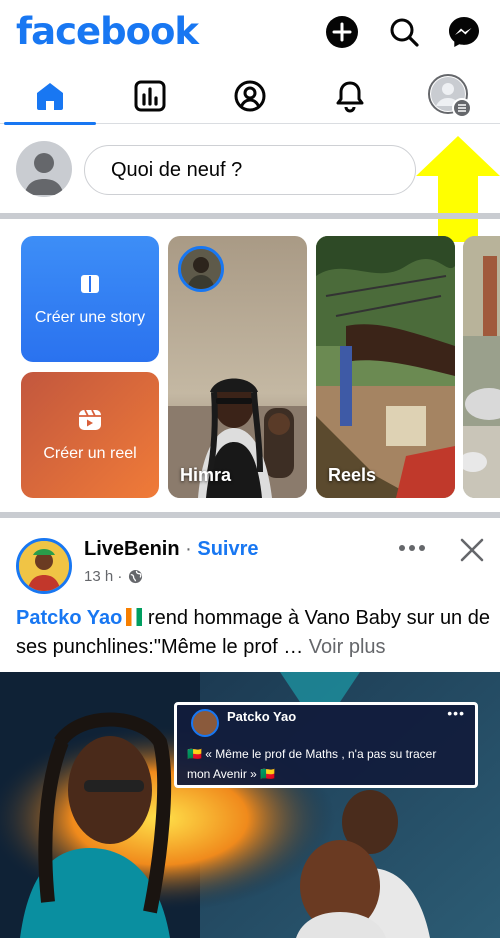  Describe the element at coordinates (342, 32) in the screenshot. I see `plus-icon` at that location.